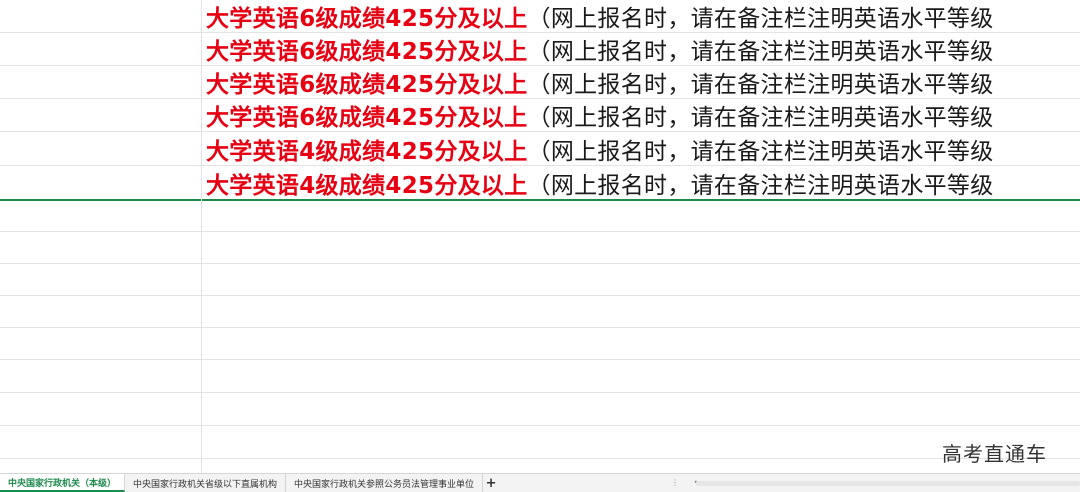 This screenshot has width=1080, height=492. Describe the element at coordinates (491, 483) in the screenshot. I see `add-sheet-button: +` at that location.